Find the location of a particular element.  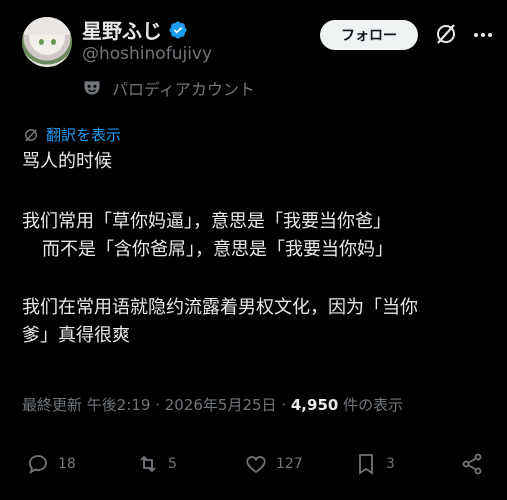

like-count: 127 is located at coordinates (289, 464).